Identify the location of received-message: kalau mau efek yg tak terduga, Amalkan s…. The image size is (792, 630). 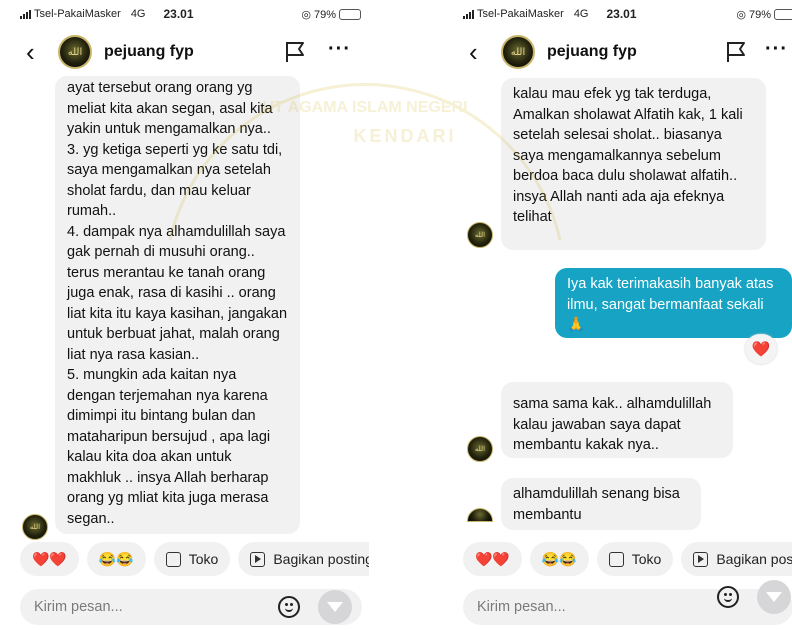
(633, 164).